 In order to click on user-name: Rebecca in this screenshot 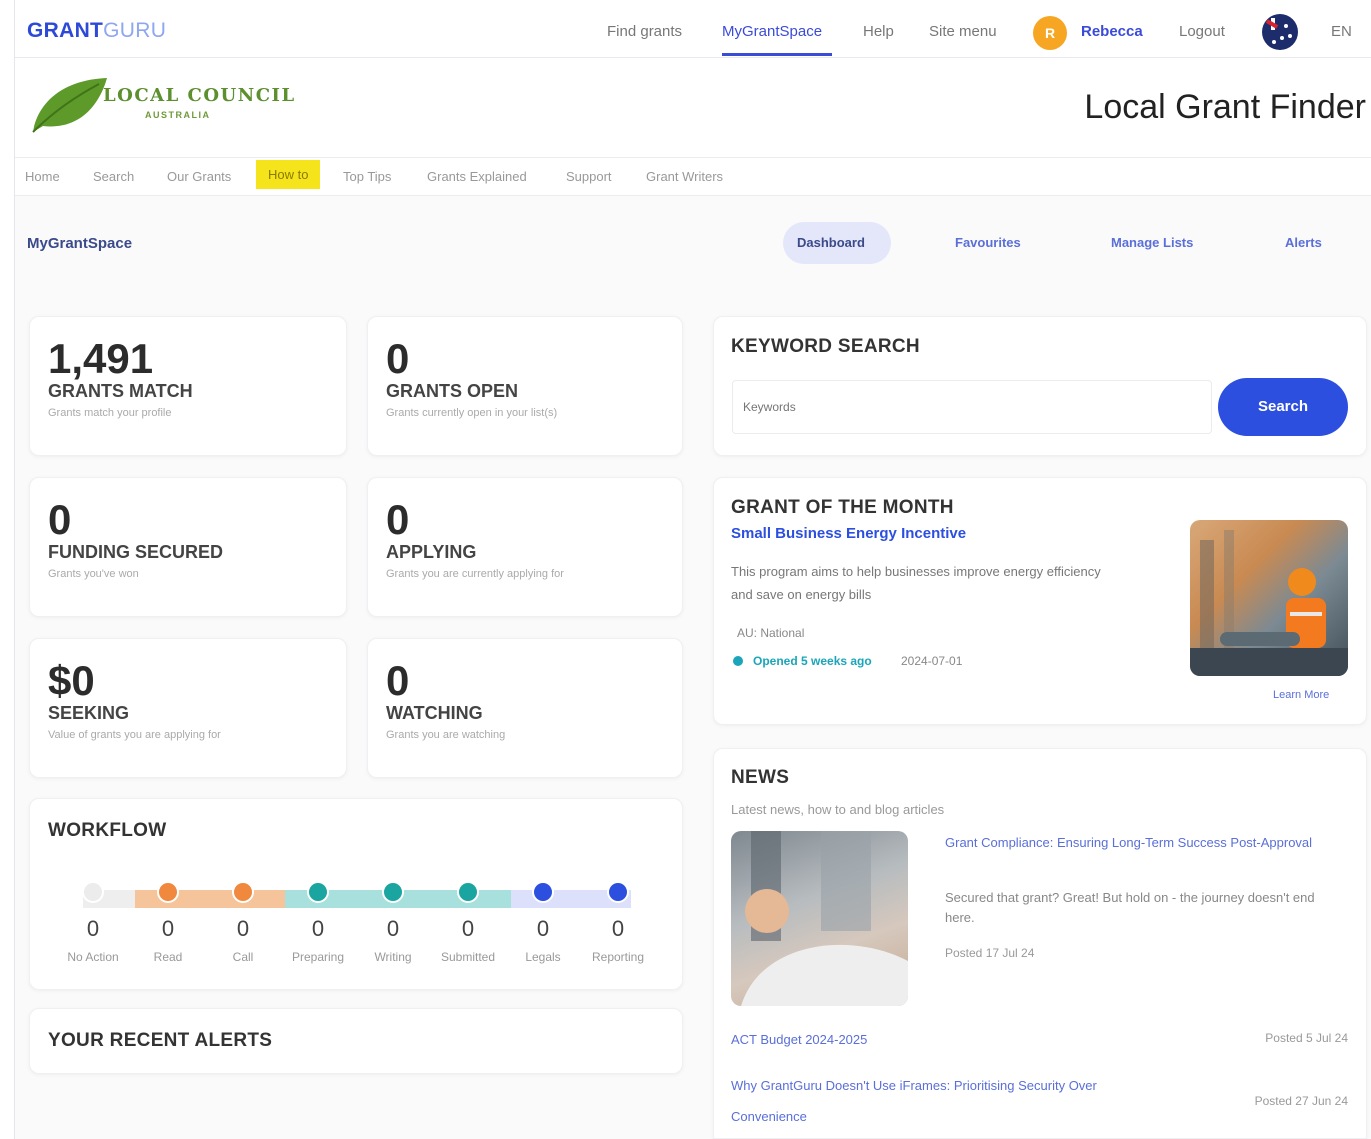, I will do `click(1112, 31)`.